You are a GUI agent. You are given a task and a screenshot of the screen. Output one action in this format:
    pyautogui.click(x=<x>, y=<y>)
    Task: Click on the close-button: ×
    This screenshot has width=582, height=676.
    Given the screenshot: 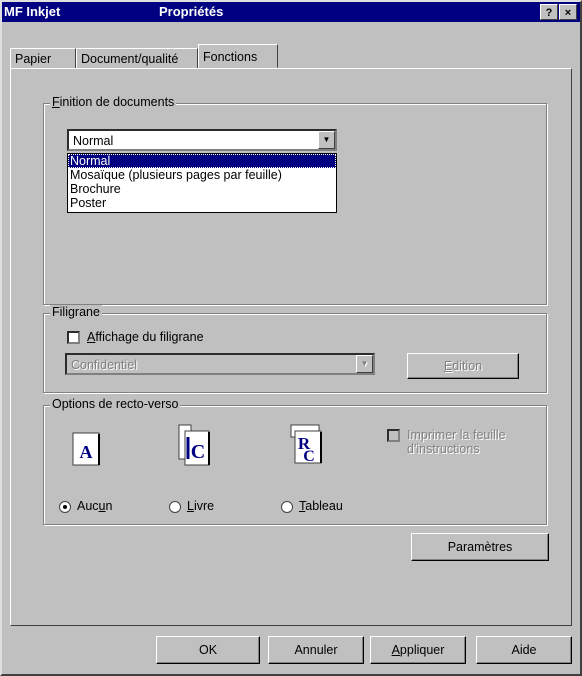 What is the action you would take?
    pyautogui.click(x=568, y=12)
    